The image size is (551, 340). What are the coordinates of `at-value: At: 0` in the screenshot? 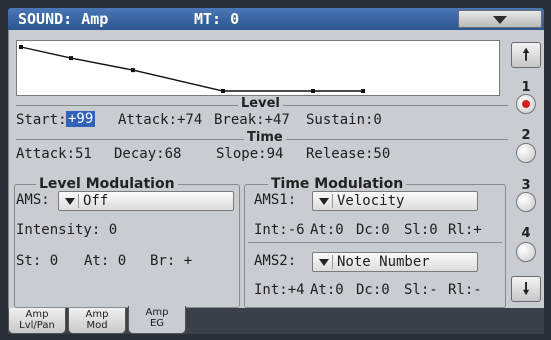 It's located at (105, 261).